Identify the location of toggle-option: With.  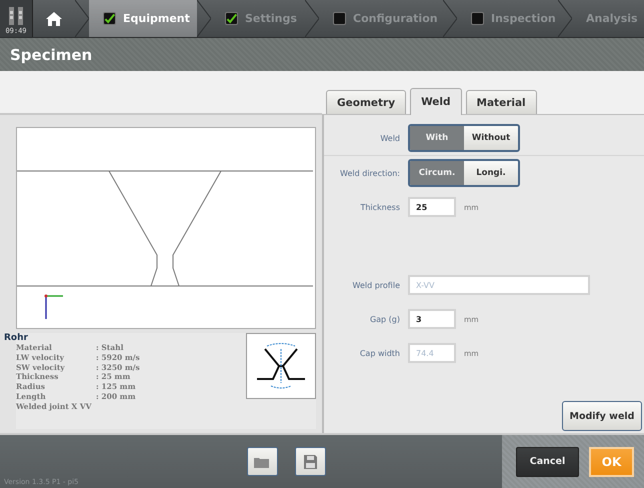
(437, 138).